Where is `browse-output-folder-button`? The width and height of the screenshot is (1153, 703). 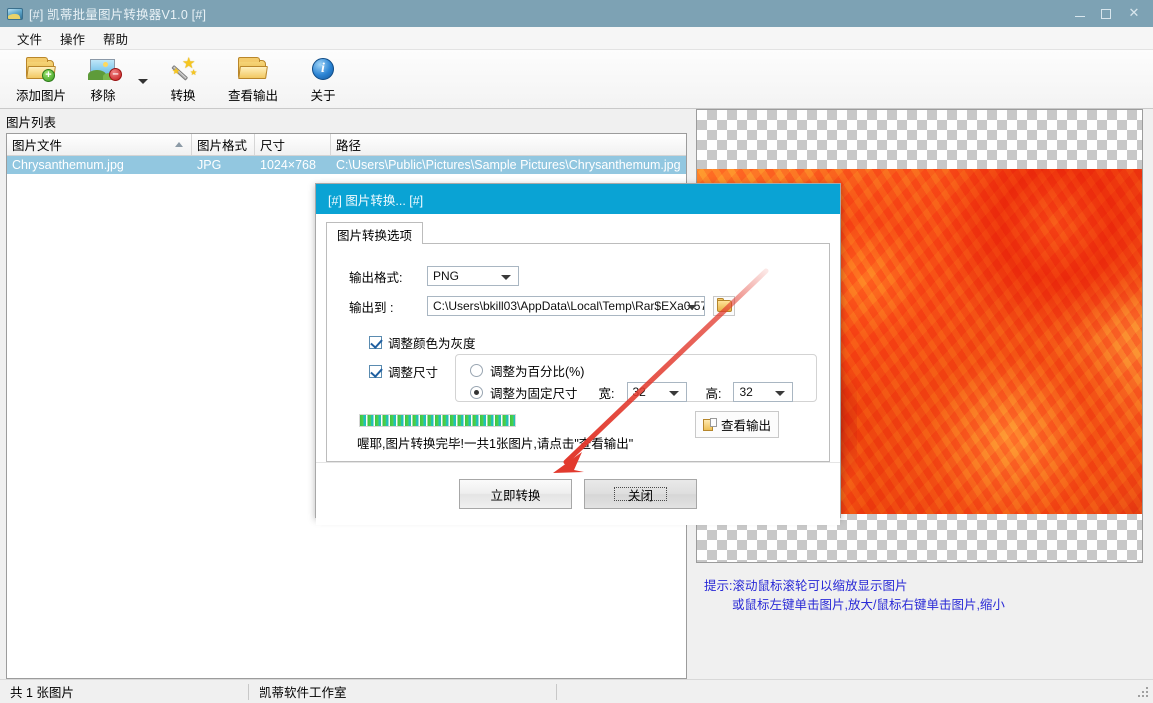 browse-output-folder-button is located at coordinates (724, 306).